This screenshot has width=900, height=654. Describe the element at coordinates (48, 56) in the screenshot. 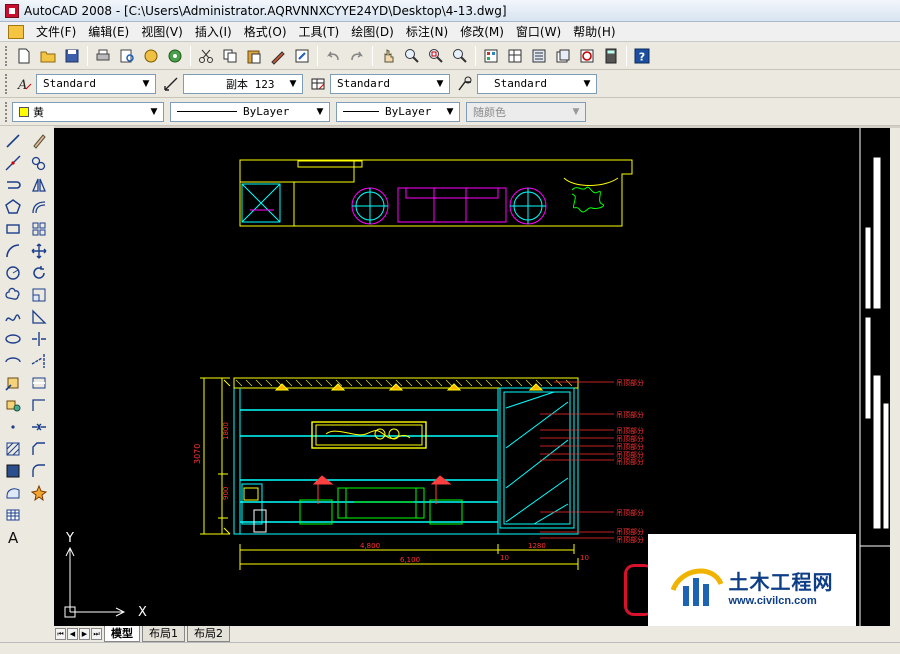

I see `open-folder-icon` at that location.